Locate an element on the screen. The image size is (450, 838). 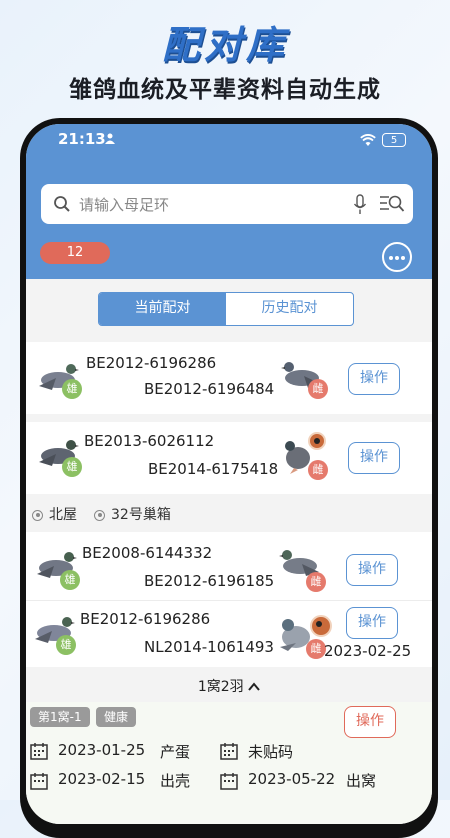
male-ring-number: BE2013-6026112 is located at coordinates (149, 441).